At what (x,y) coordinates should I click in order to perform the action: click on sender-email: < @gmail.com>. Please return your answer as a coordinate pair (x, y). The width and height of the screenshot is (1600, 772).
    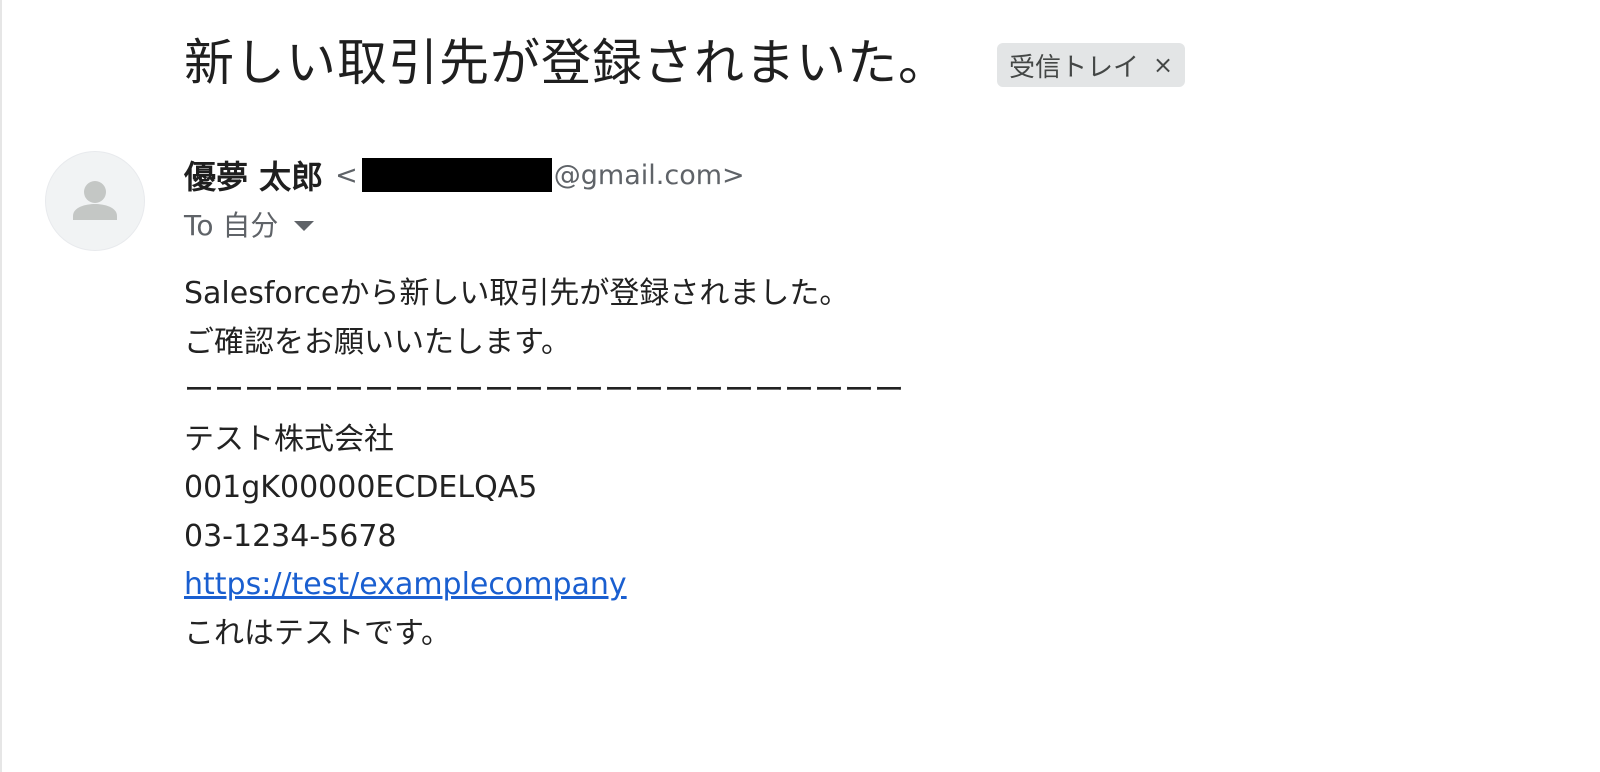
    Looking at the image, I should click on (540, 175).